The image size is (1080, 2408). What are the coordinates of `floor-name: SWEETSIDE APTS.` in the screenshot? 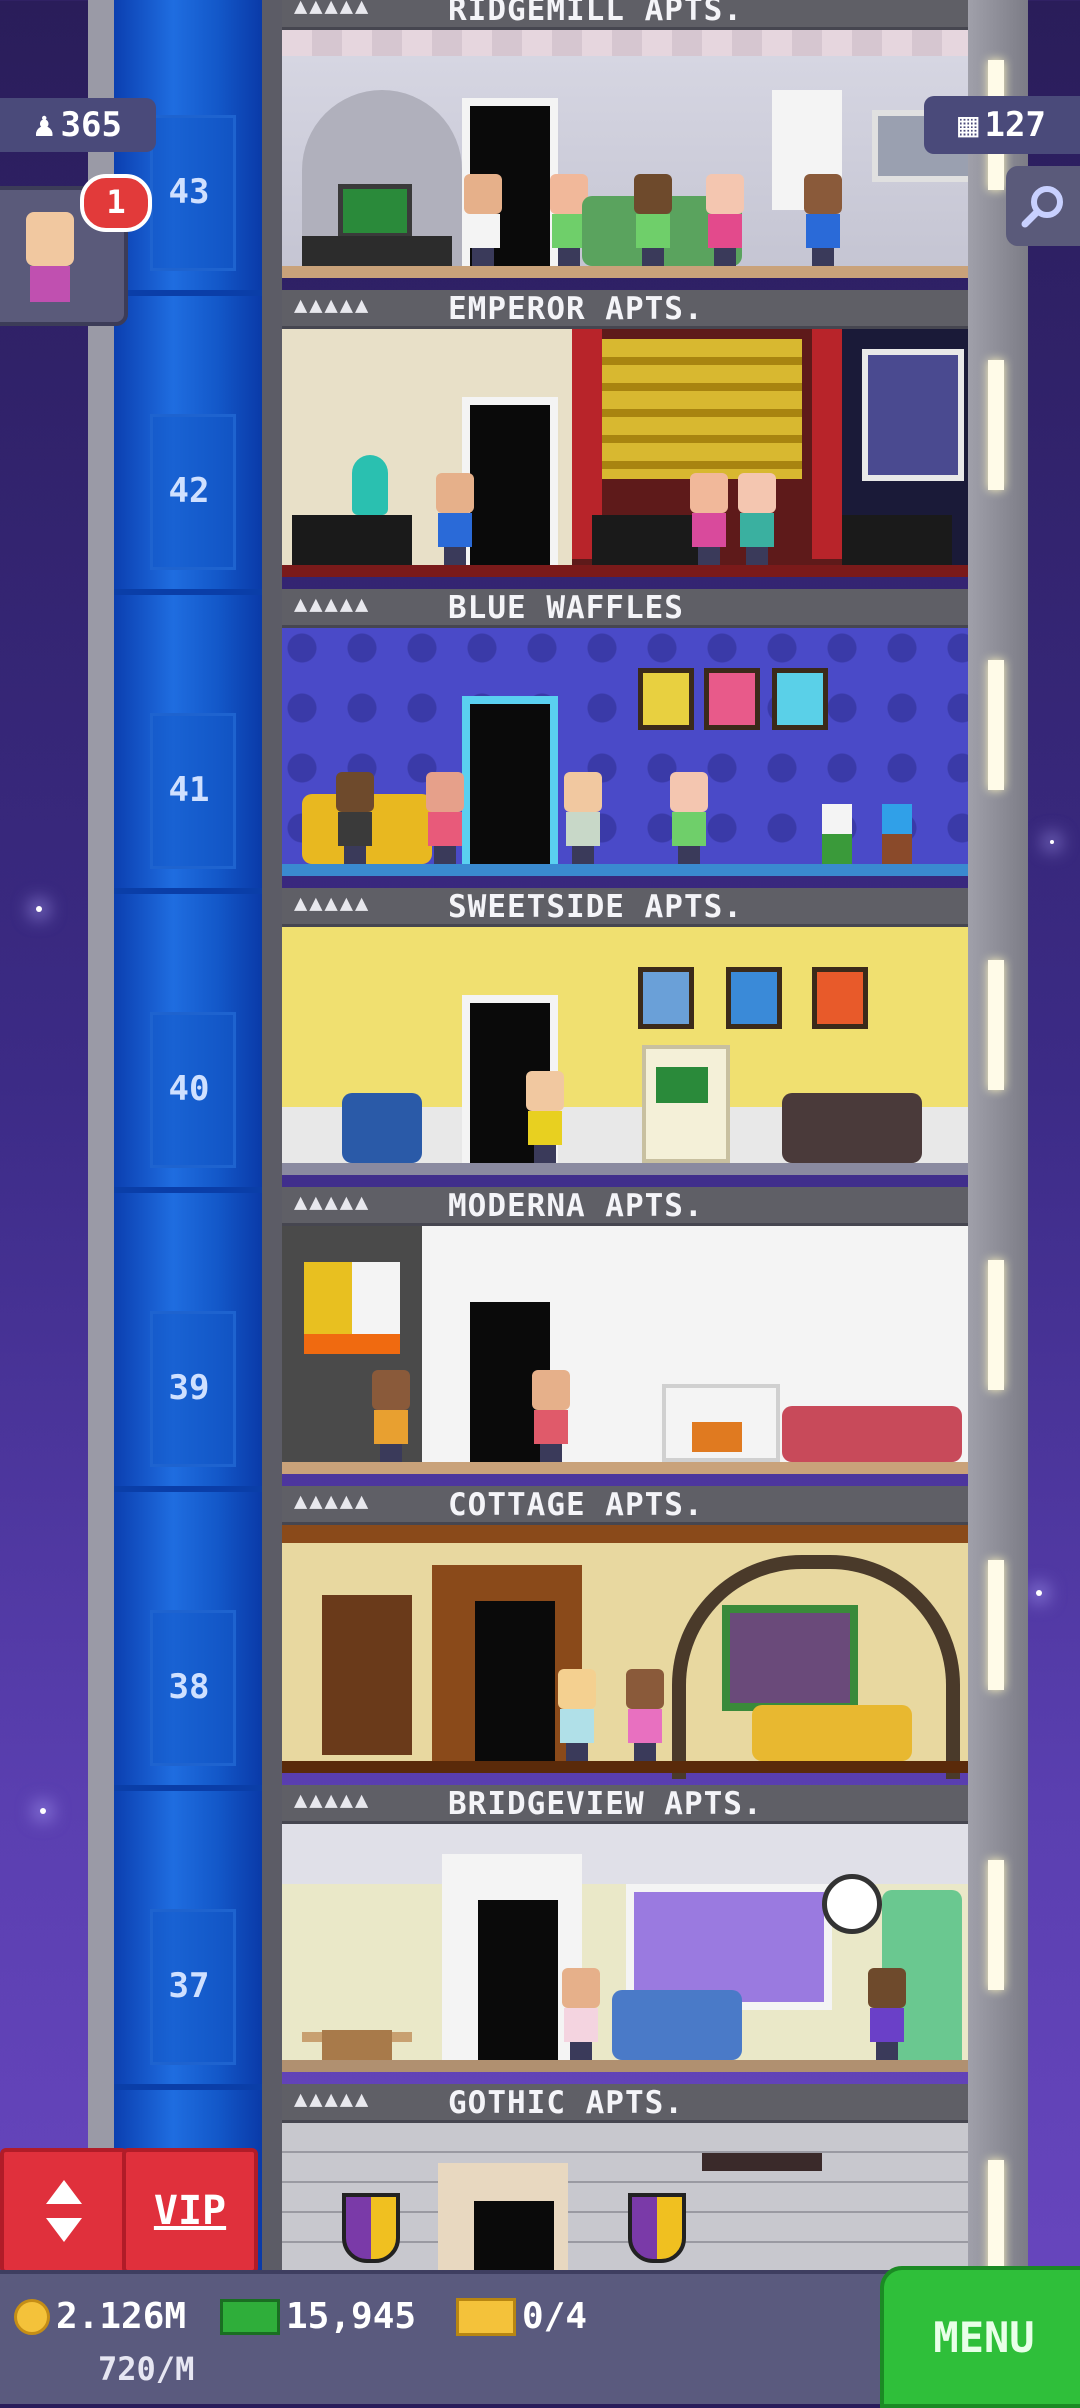 It's located at (595, 907).